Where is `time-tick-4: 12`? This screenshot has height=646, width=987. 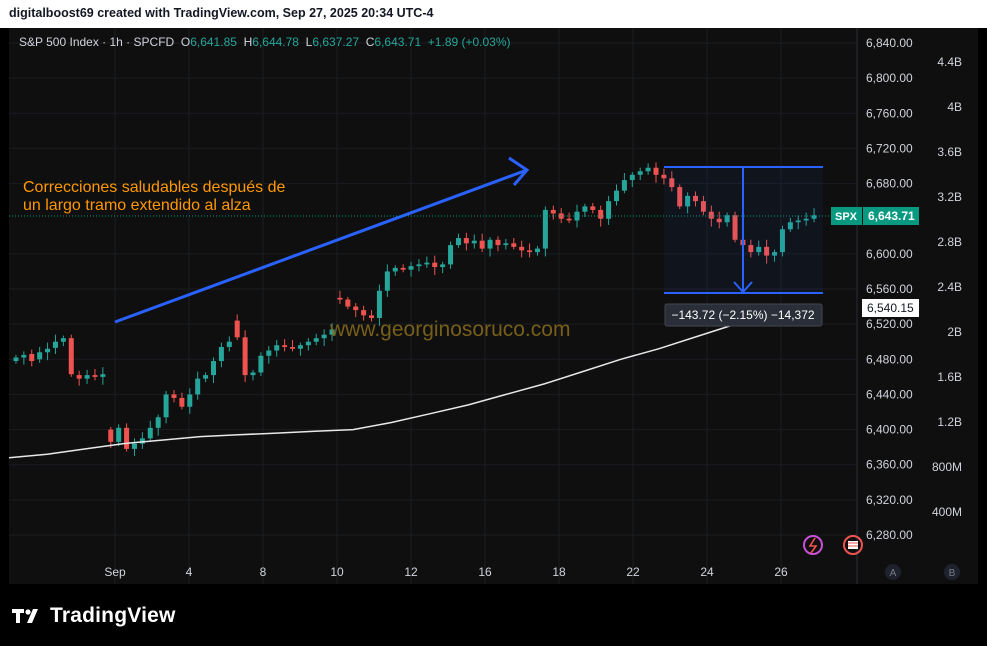
time-tick-4: 12 is located at coordinates (411, 572).